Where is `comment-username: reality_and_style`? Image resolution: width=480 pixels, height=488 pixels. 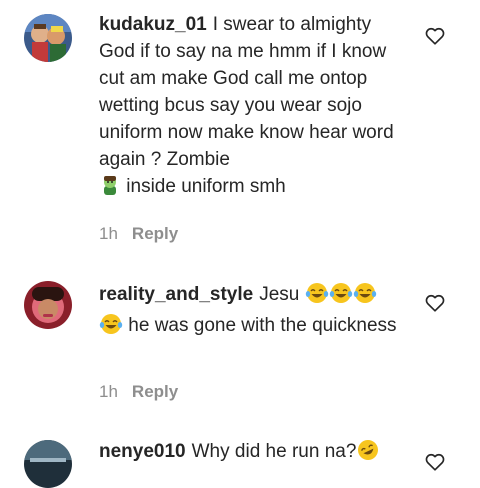 comment-username: reality_and_style is located at coordinates (176, 294).